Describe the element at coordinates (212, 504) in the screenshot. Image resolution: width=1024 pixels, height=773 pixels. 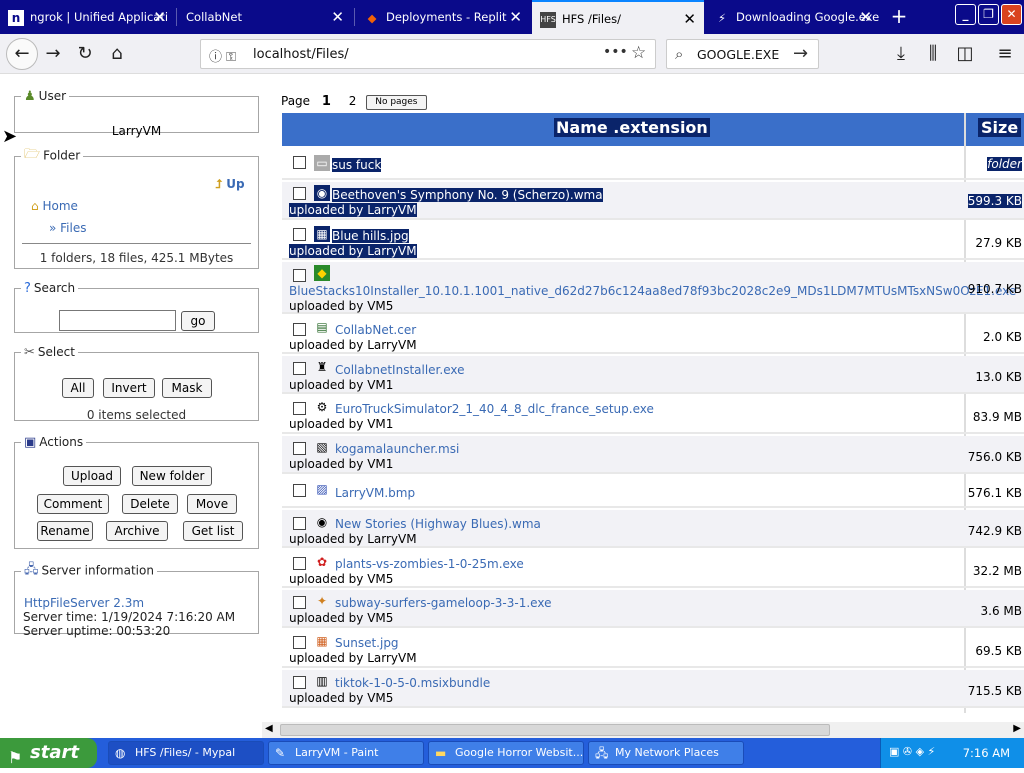
I see `move-button: Move` at that location.